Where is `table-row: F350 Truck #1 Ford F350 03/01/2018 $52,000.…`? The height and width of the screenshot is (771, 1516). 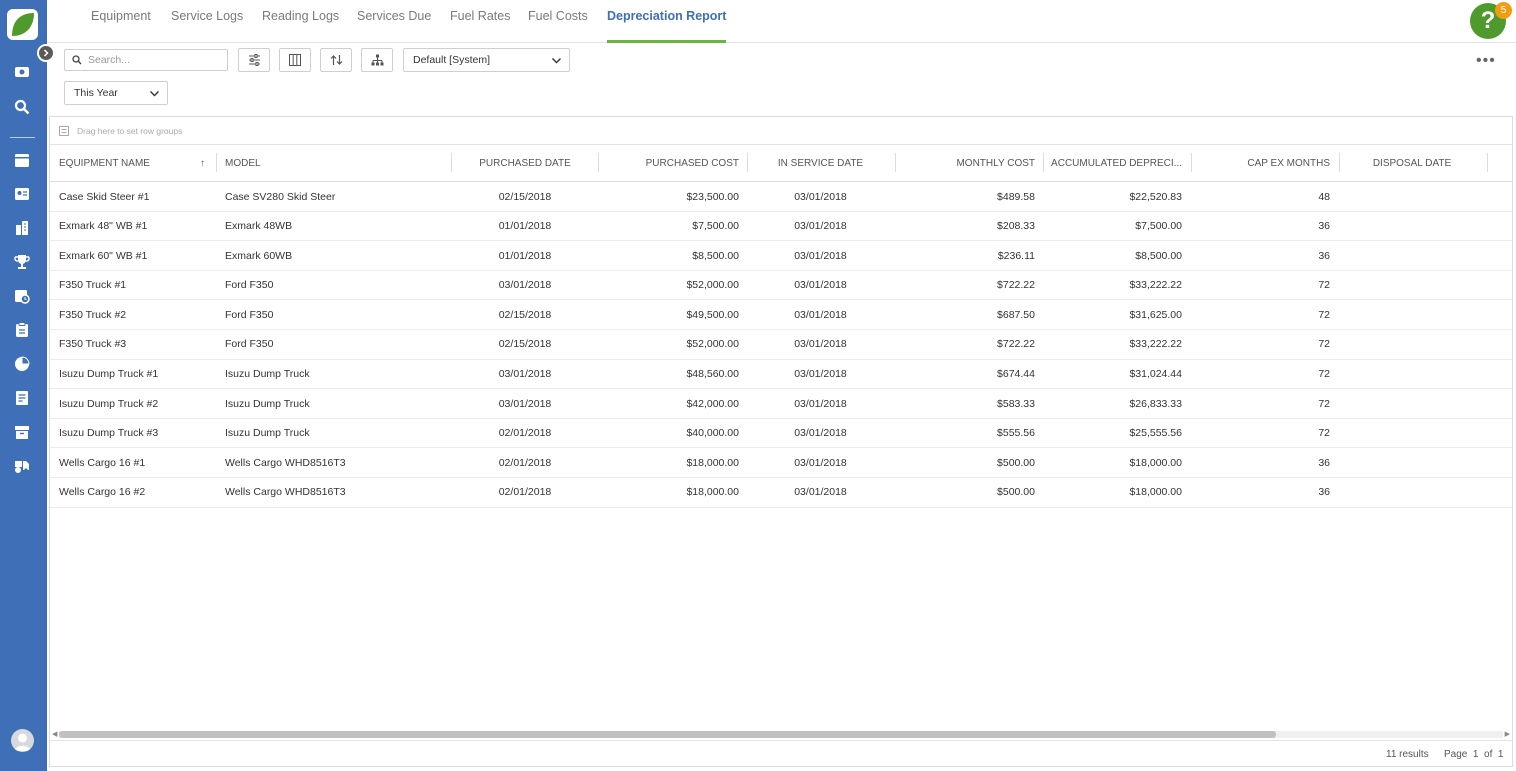 table-row: F350 Truck #1 Ford F350 03/01/2018 $52,000.… is located at coordinates (781, 286).